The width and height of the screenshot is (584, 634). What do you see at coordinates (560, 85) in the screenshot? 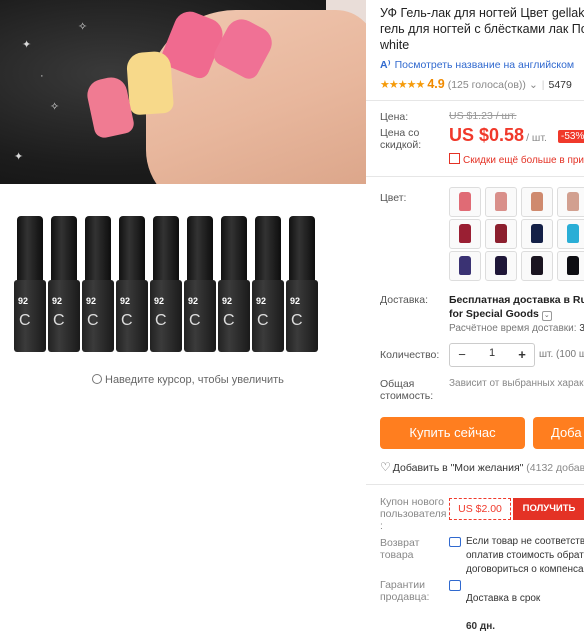
I see `orders-count: 5479` at bounding box center [560, 85].